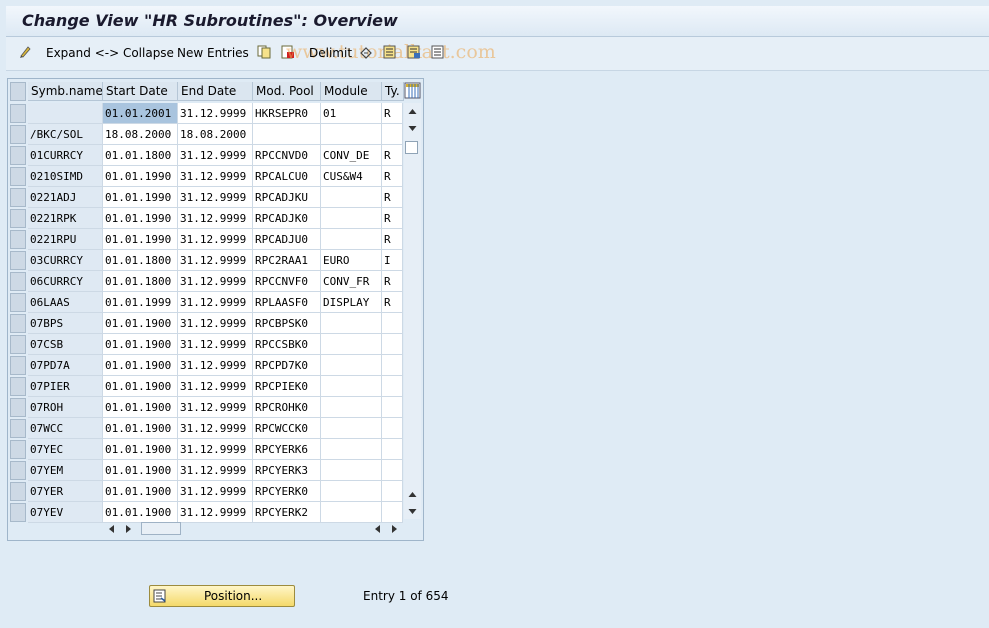 The image size is (989, 628). I want to click on mod-pool-cell: RPCCNVD0, so click(287, 155).